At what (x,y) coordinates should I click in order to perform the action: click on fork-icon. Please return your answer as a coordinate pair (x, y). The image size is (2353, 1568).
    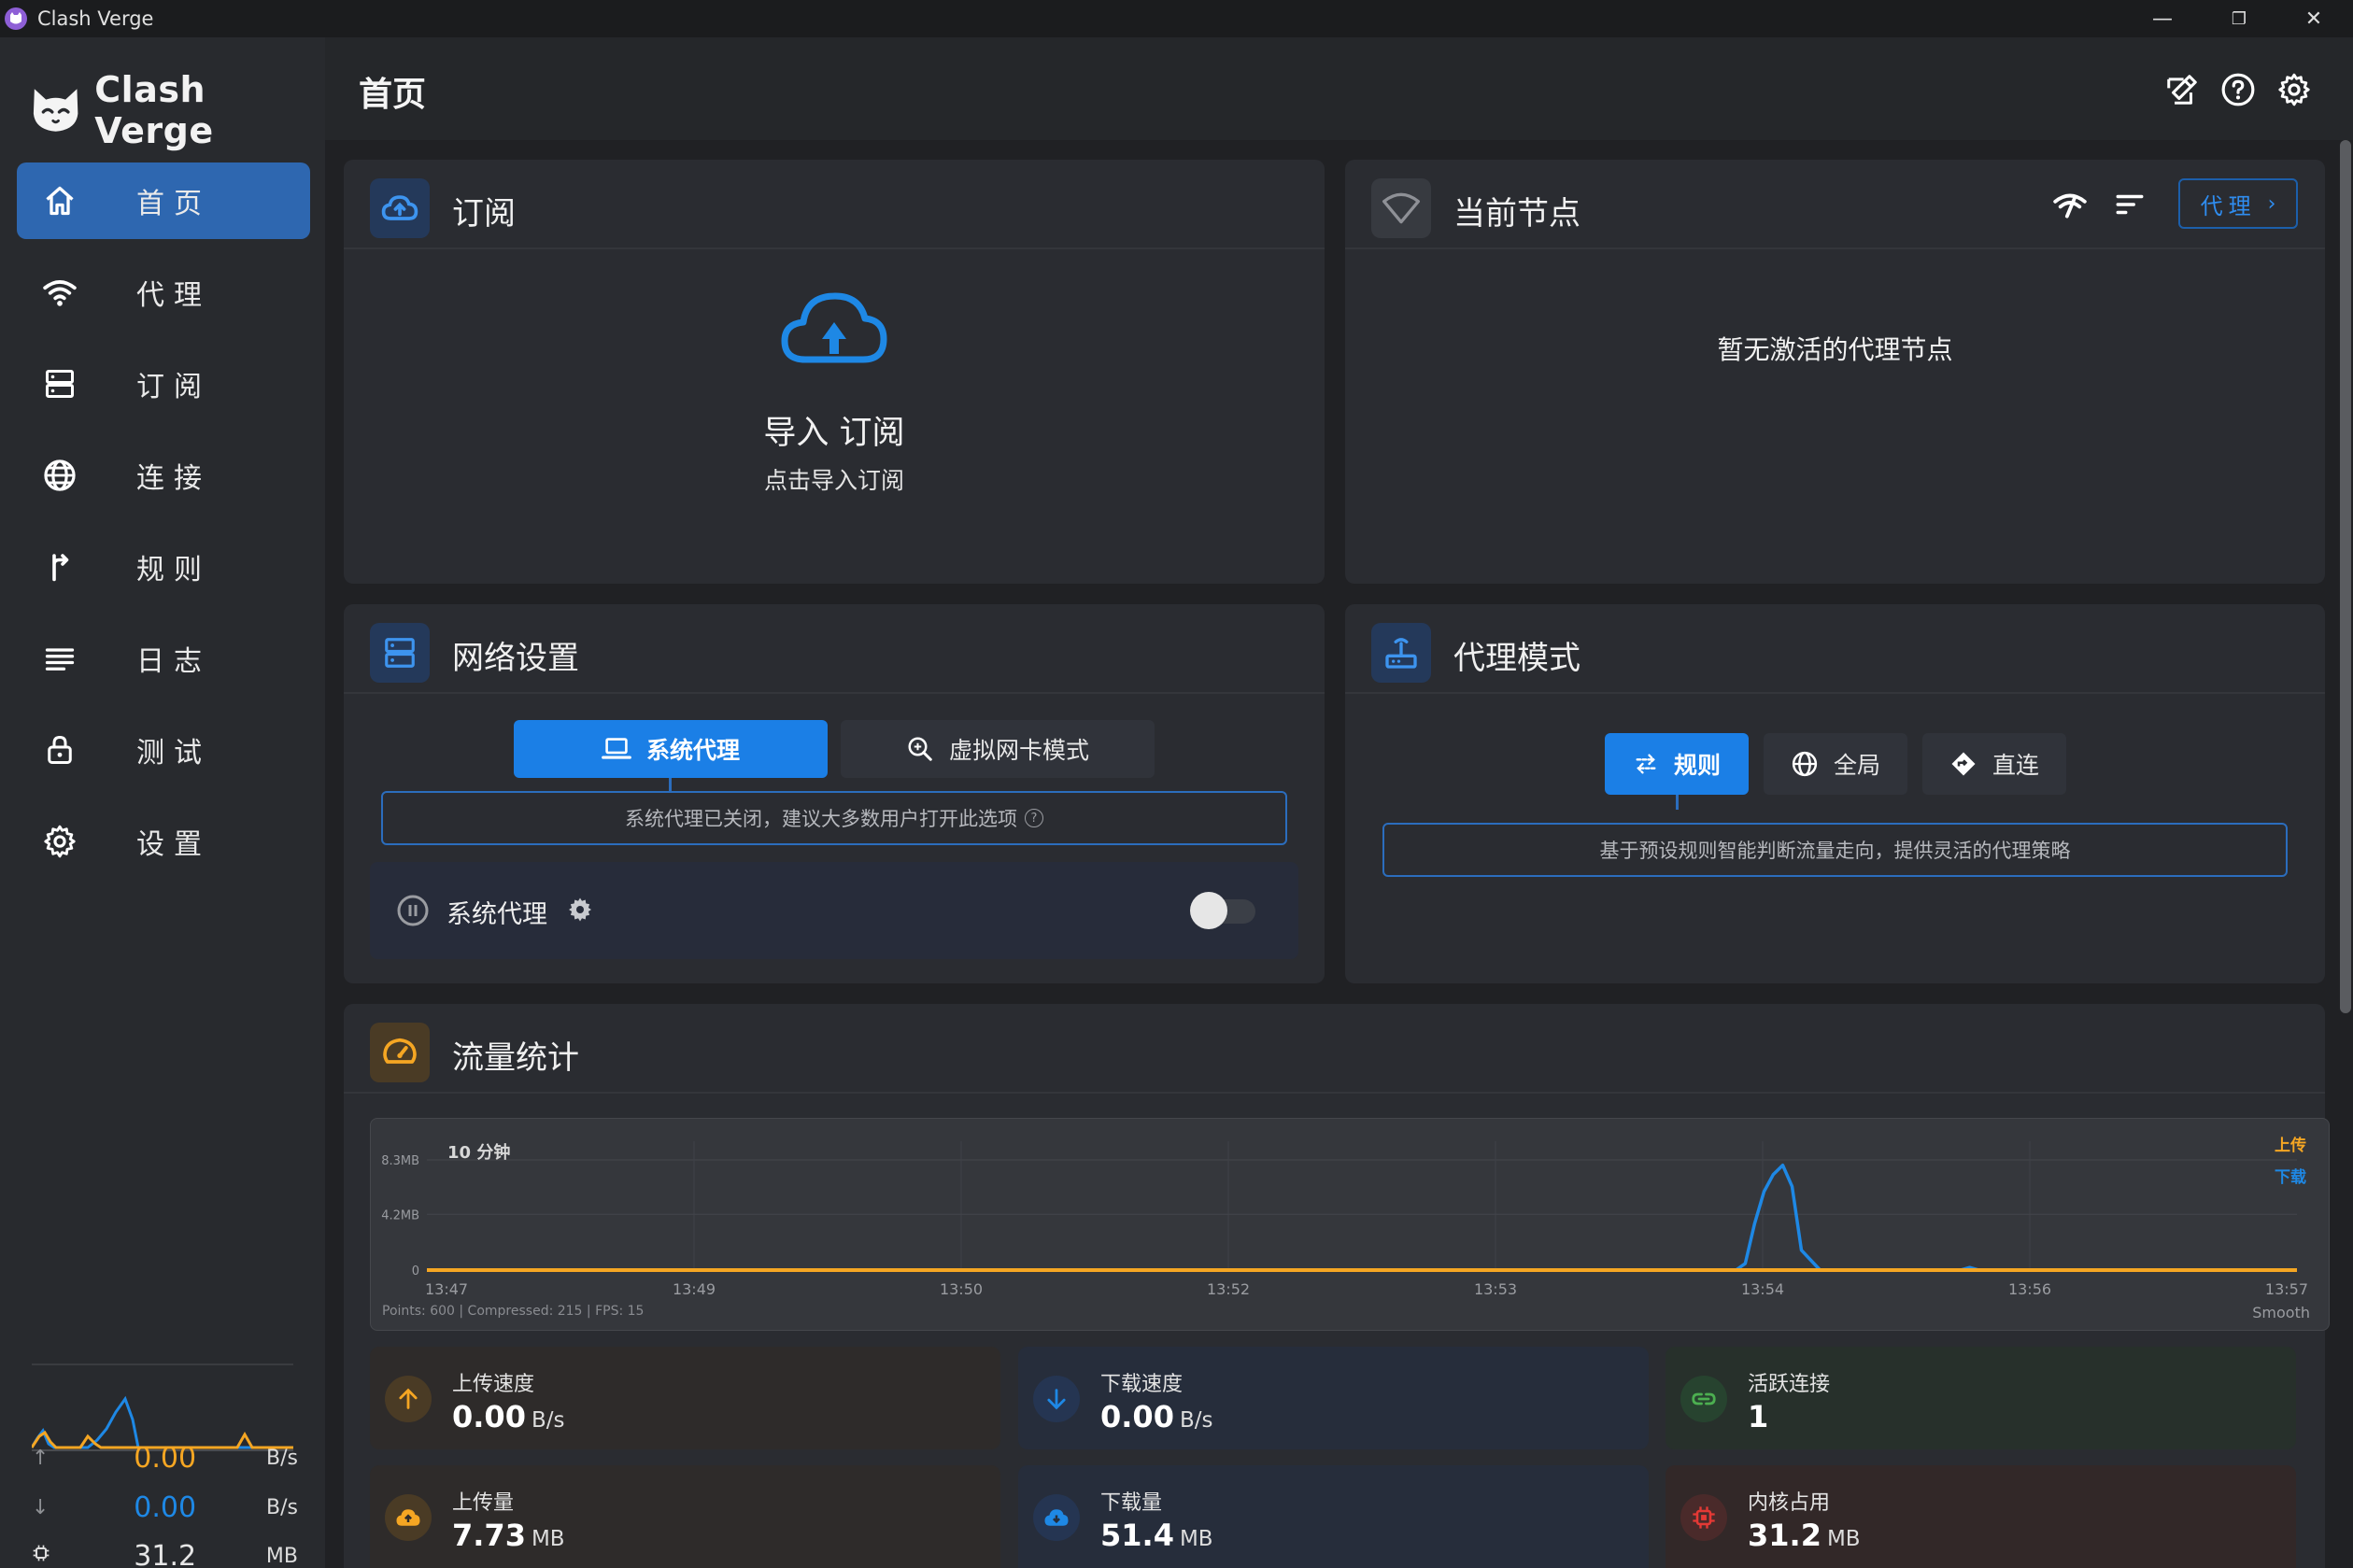
    Looking at the image, I should click on (59, 567).